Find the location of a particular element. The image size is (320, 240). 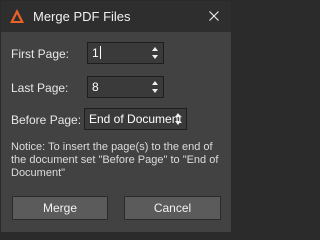

title-bar: Merge PDF Files is located at coordinates (116, 16).